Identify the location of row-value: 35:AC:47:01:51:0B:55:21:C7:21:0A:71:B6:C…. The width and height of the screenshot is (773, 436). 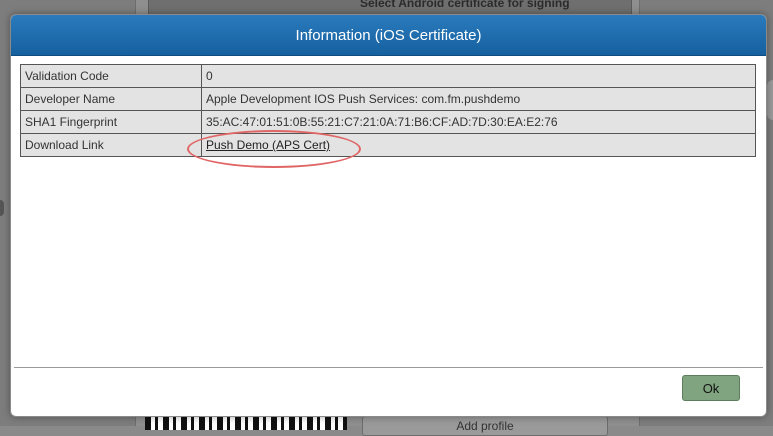
(478, 122).